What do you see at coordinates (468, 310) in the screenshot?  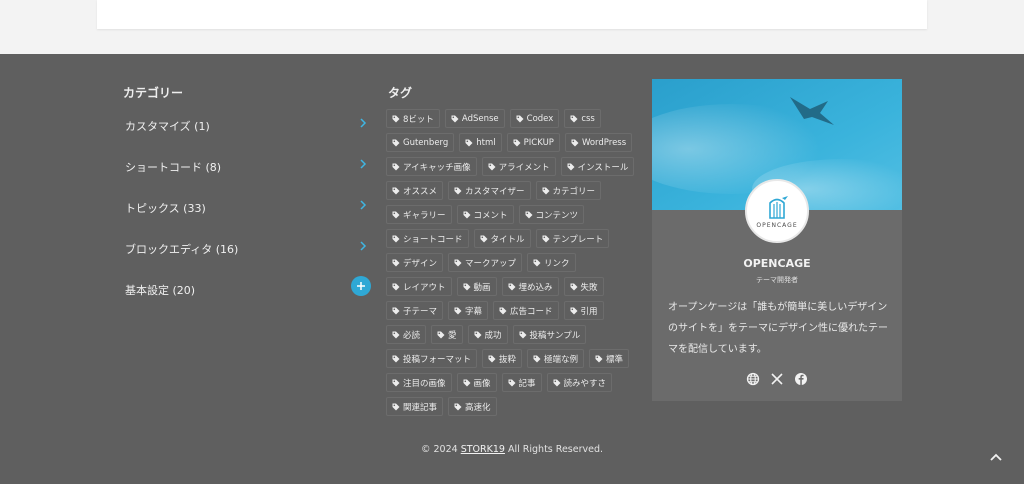 I see `tag-link: 字幕` at bounding box center [468, 310].